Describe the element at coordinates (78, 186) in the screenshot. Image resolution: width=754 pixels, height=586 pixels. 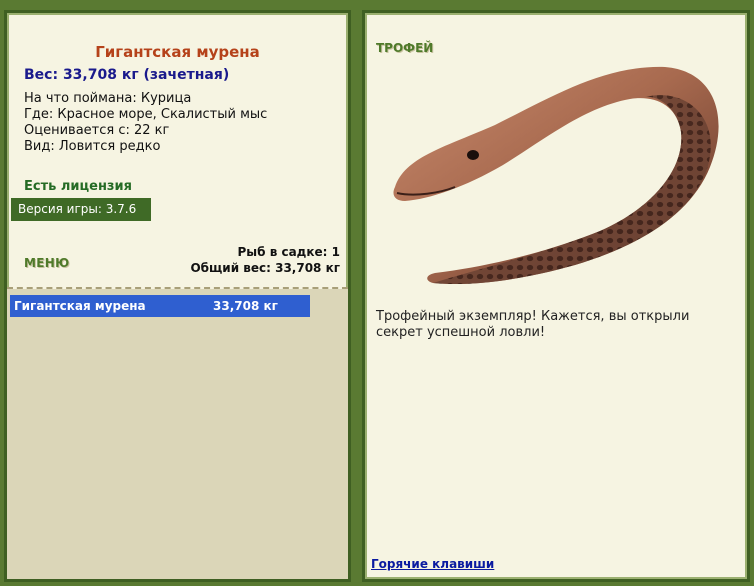
I see `license-status: Есть лицензия` at that location.